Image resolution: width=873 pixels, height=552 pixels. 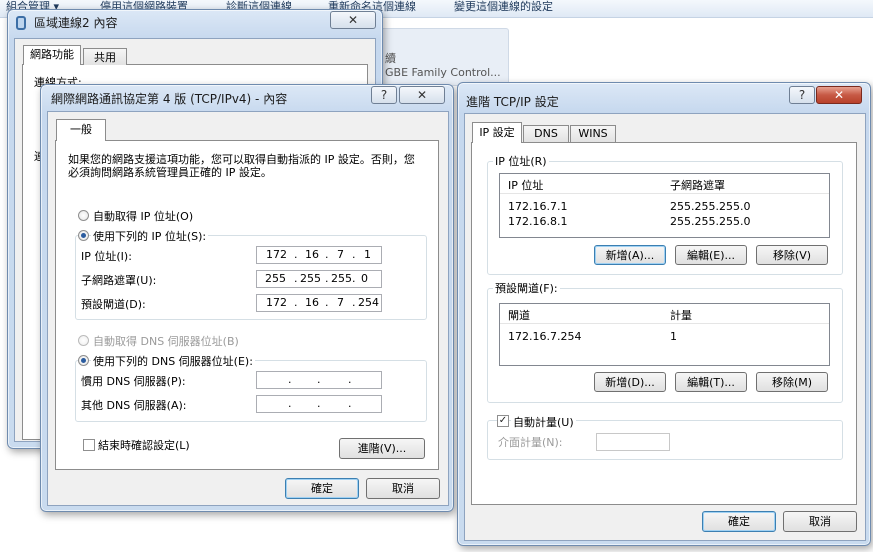 I want to click on tab-wins: WINS, so click(x=593, y=133).